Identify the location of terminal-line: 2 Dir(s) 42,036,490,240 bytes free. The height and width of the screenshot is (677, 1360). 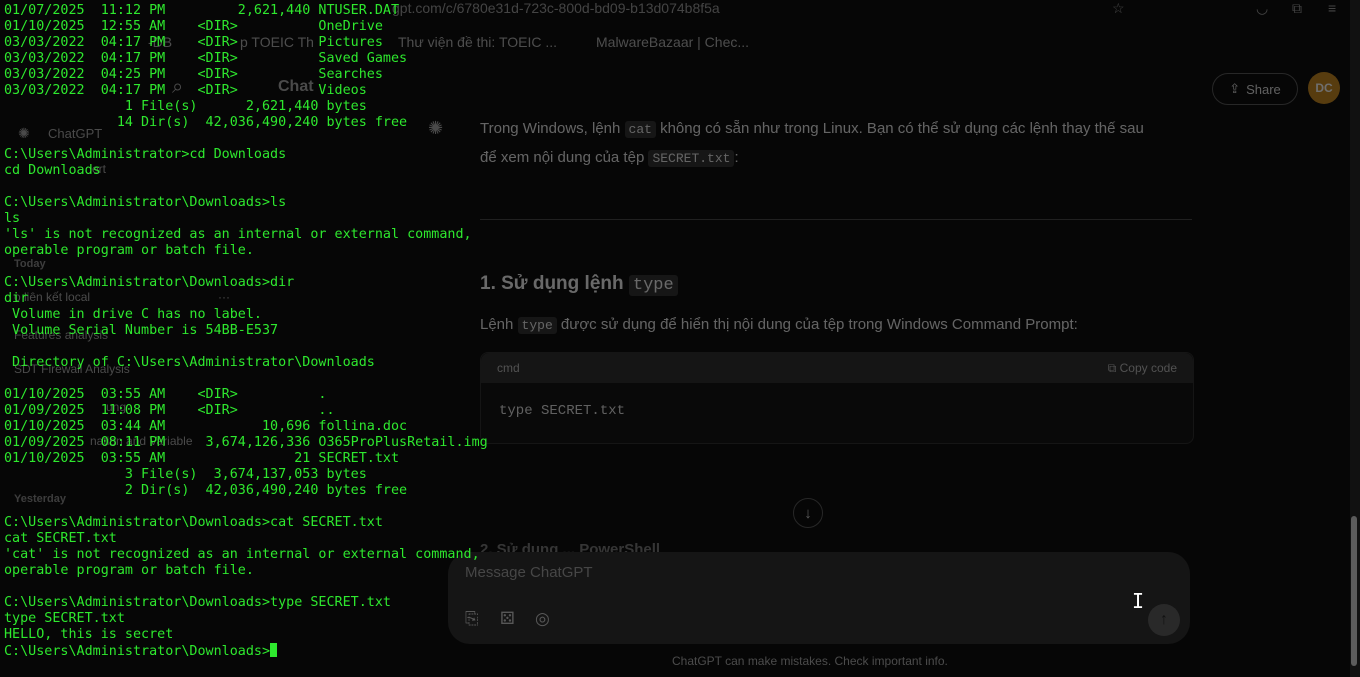
(206, 490).